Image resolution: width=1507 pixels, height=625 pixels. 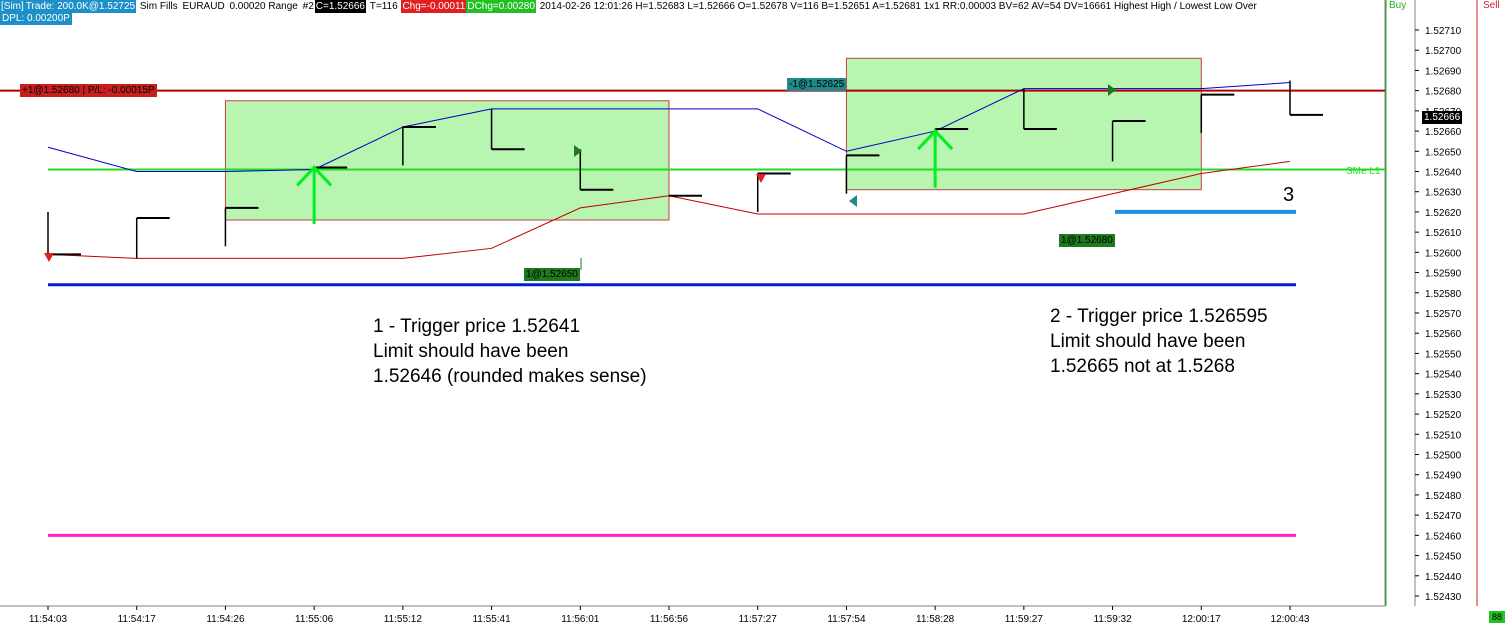 I want to click on y-tick-label: 1.52500, so click(x=1443, y=456).